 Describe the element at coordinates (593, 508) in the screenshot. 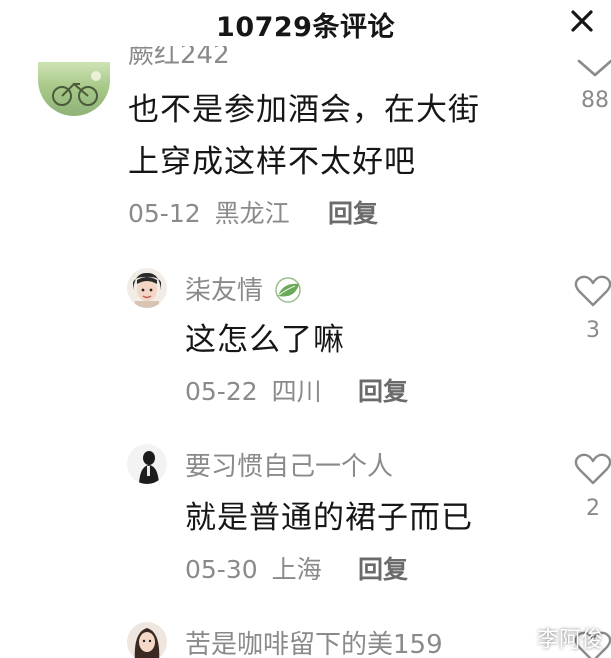

I see `like-count: 2` at that location.